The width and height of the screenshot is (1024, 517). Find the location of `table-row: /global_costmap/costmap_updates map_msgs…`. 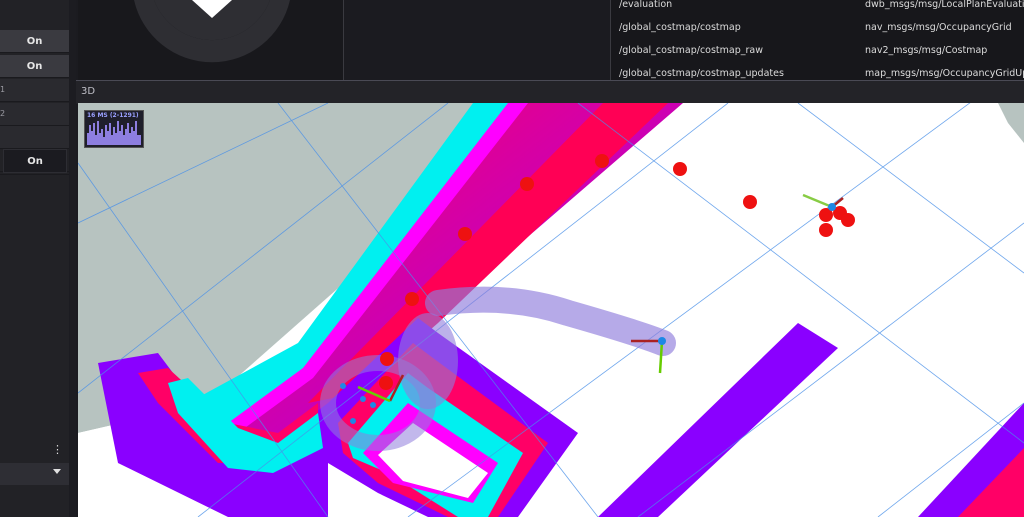

table-row: /global_costmap/costmap_updates map_msgs… is located at coordinates (817, 74).